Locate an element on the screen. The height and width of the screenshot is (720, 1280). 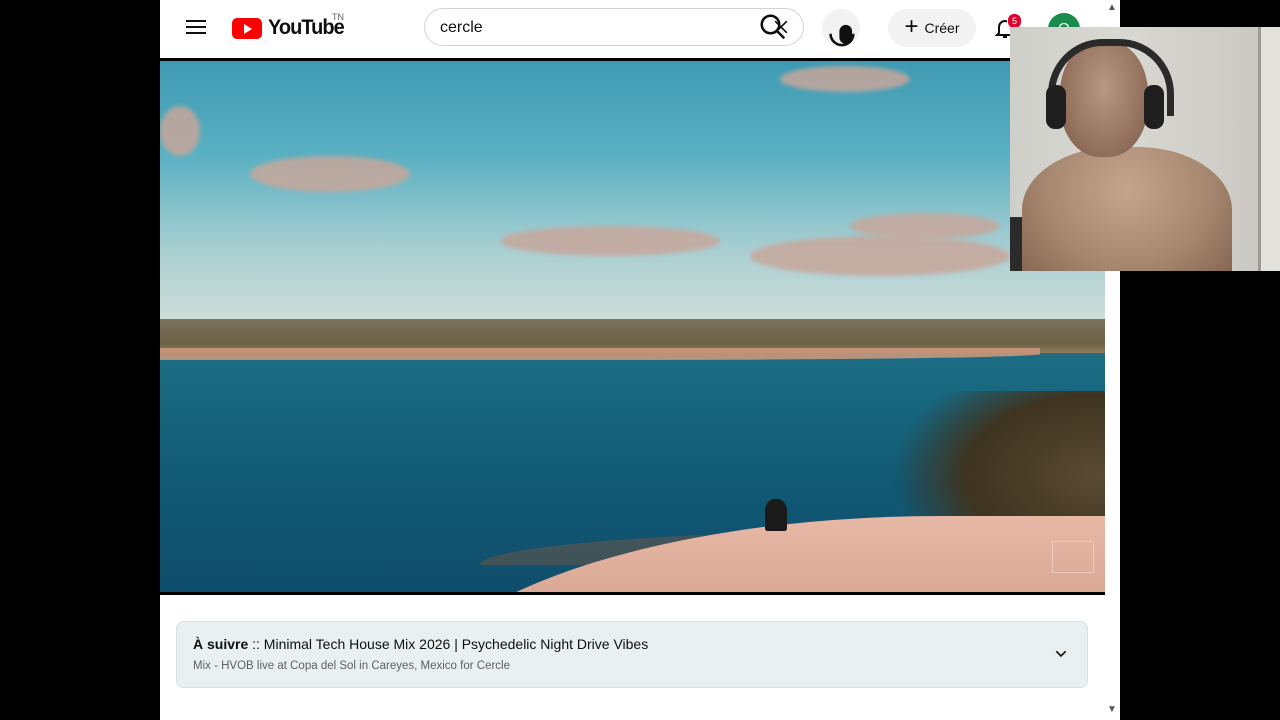
search-icon is located at coordinates (773, 27).